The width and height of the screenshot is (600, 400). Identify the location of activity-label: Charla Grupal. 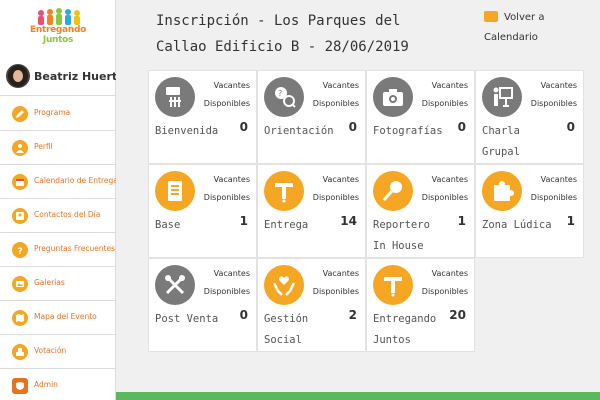
(501, 141).